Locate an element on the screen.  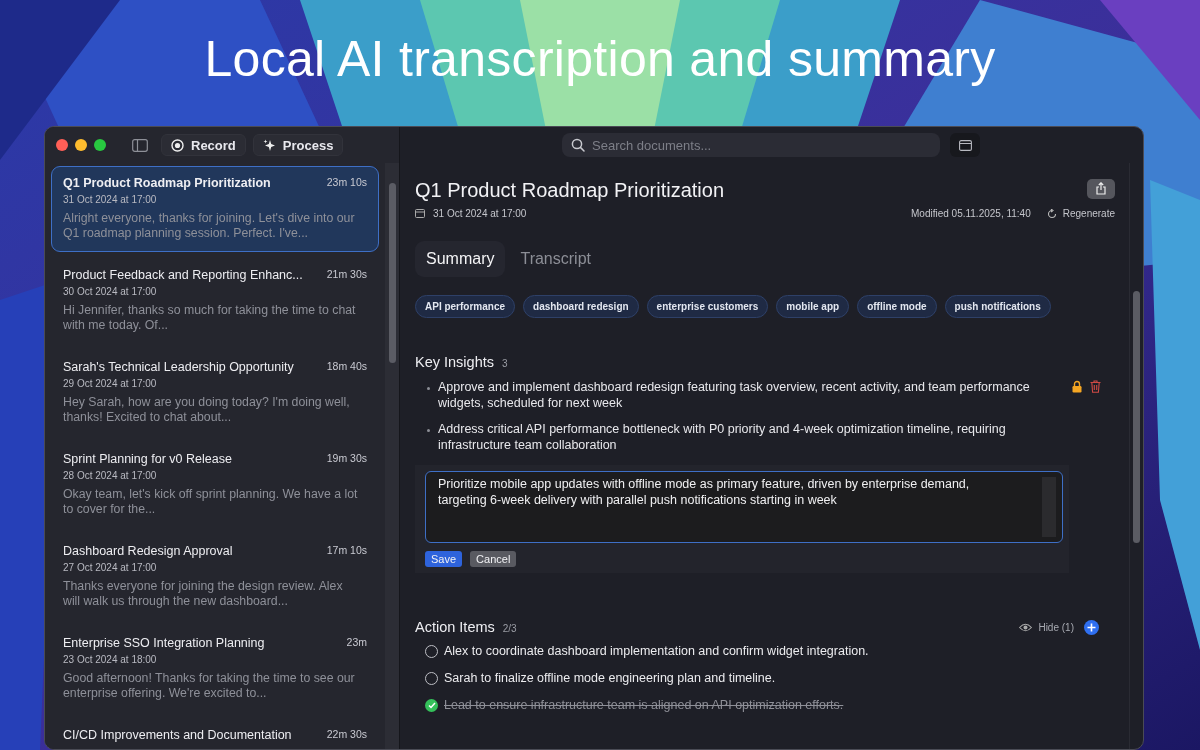
tab: Transcript is located at coordinates (555, 259).